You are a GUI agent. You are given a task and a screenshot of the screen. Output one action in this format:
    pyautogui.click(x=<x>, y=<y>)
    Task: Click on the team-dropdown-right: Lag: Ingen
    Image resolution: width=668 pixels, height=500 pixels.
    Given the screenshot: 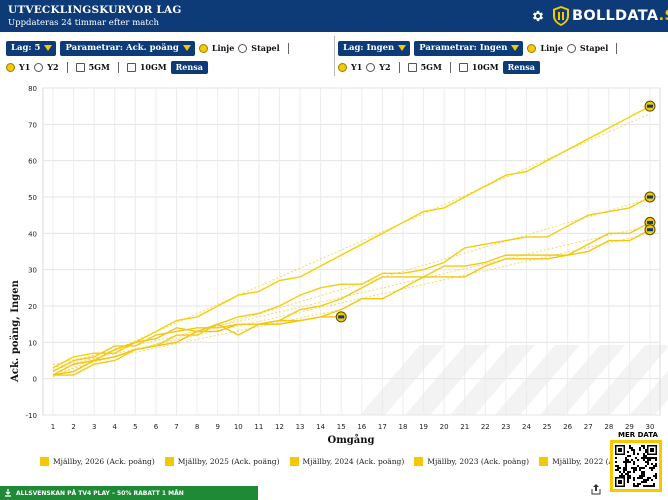 What is the action you would take?
    pyautogui.click(x=374, y=48)
    